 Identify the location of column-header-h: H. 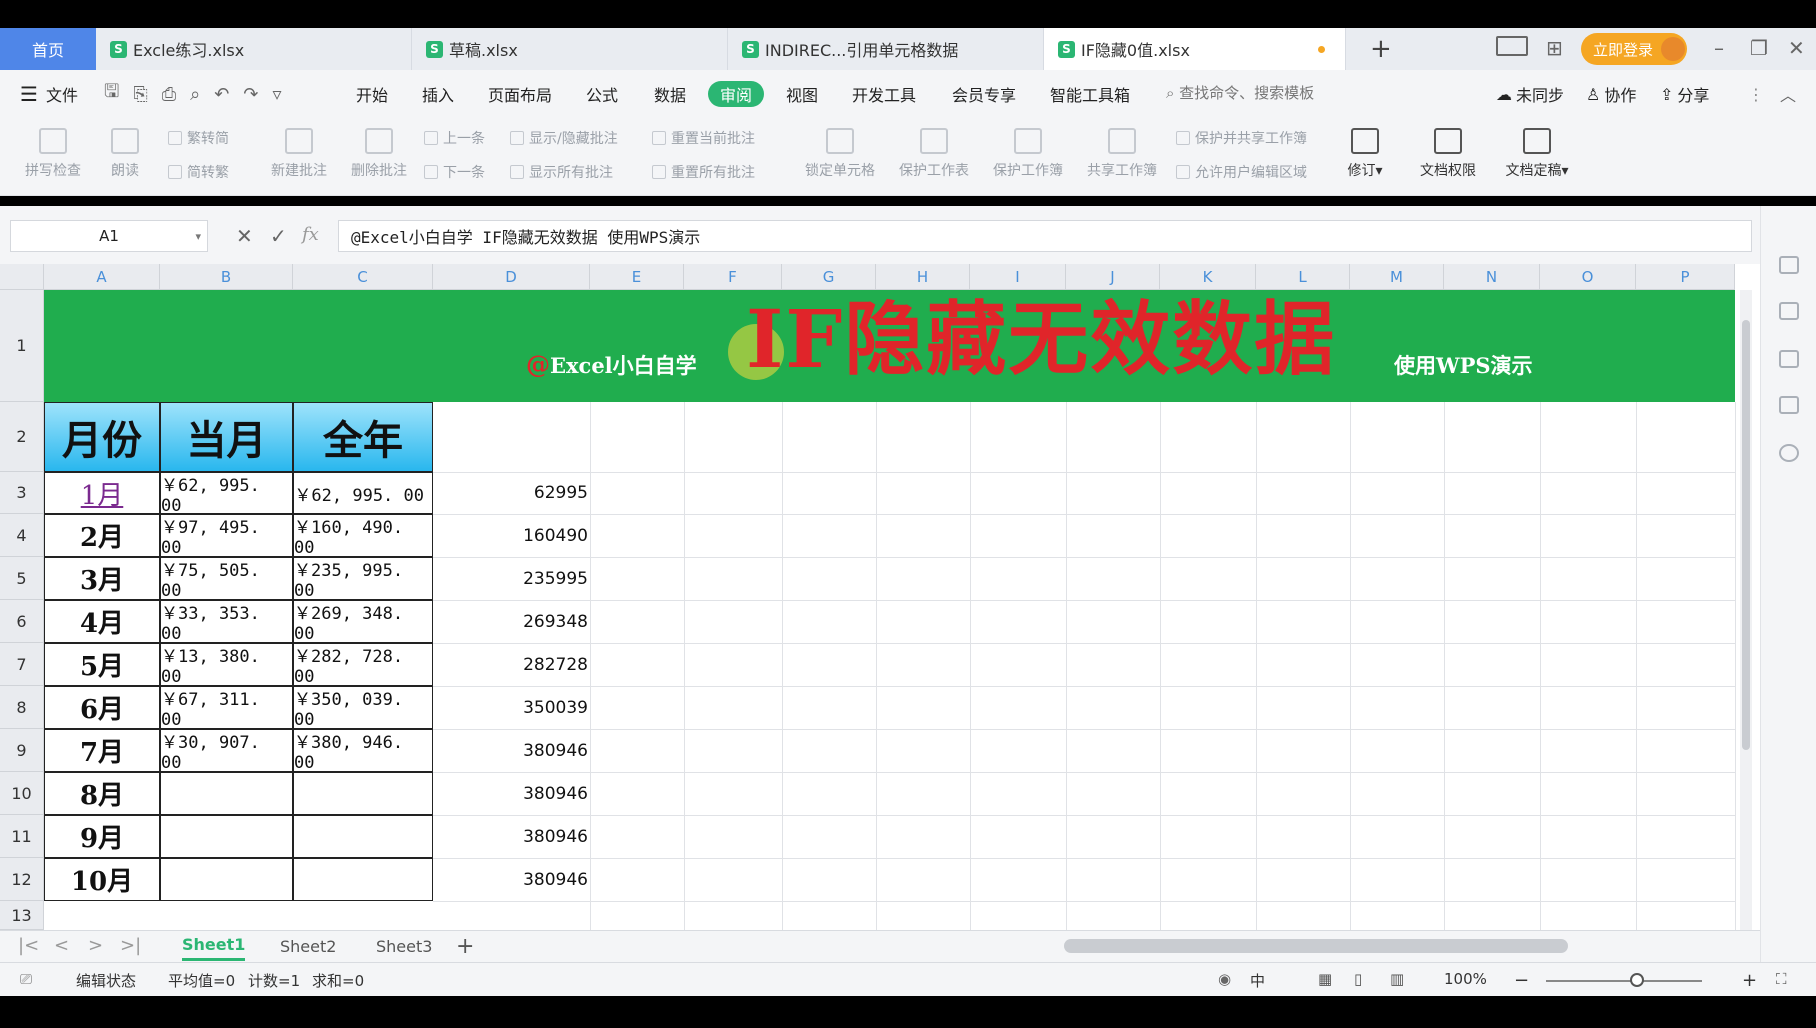
(923, 277).